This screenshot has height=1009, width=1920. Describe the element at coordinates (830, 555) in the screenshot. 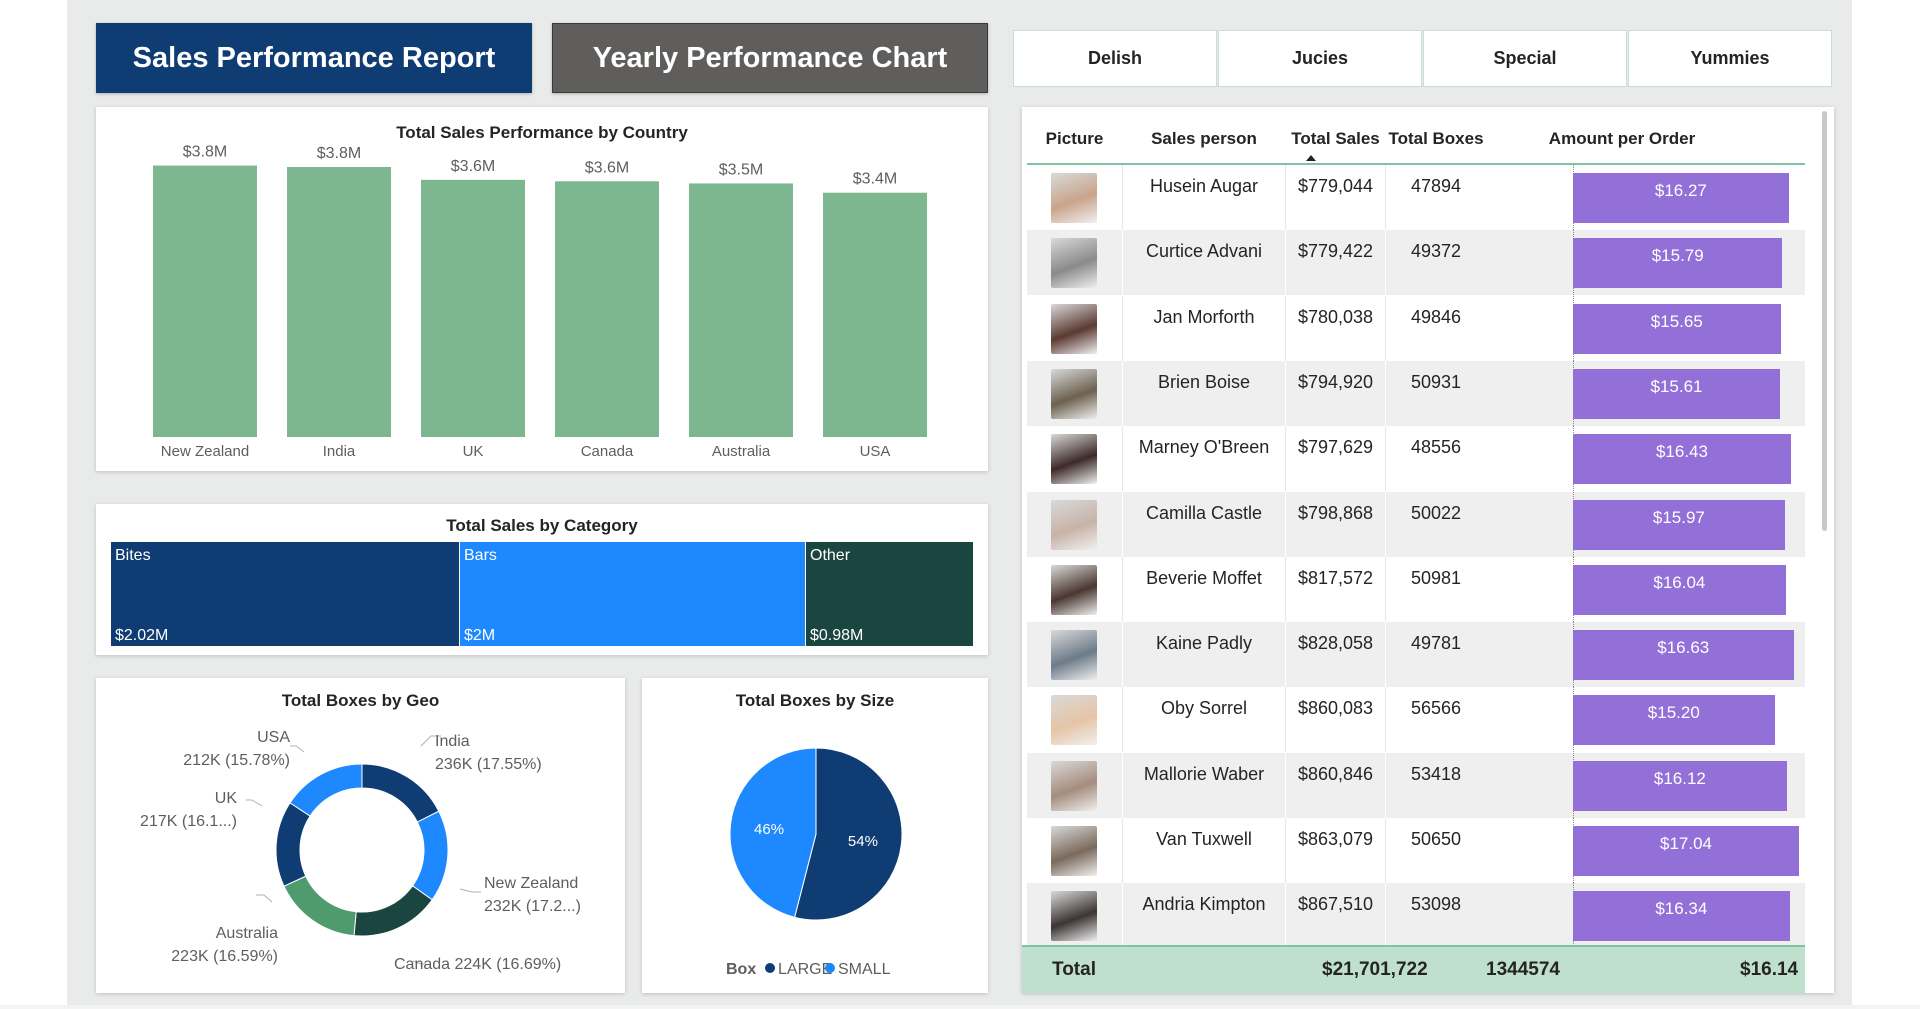

I see `tile-label: Other` at that location.